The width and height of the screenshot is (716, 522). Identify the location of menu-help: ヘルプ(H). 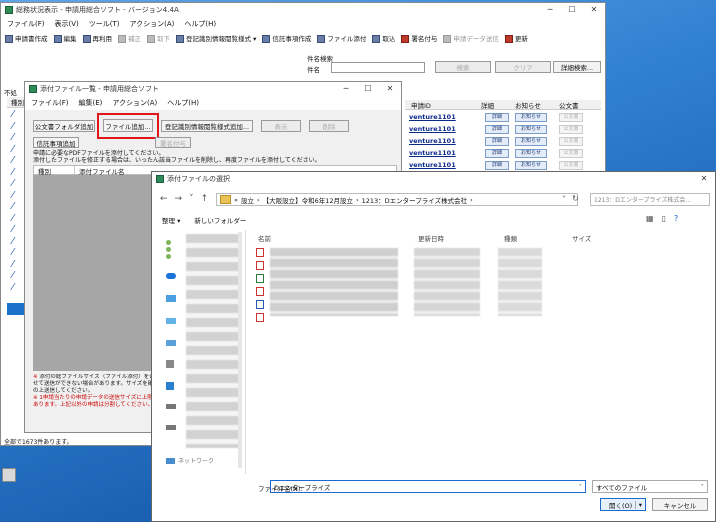
(200, 24).